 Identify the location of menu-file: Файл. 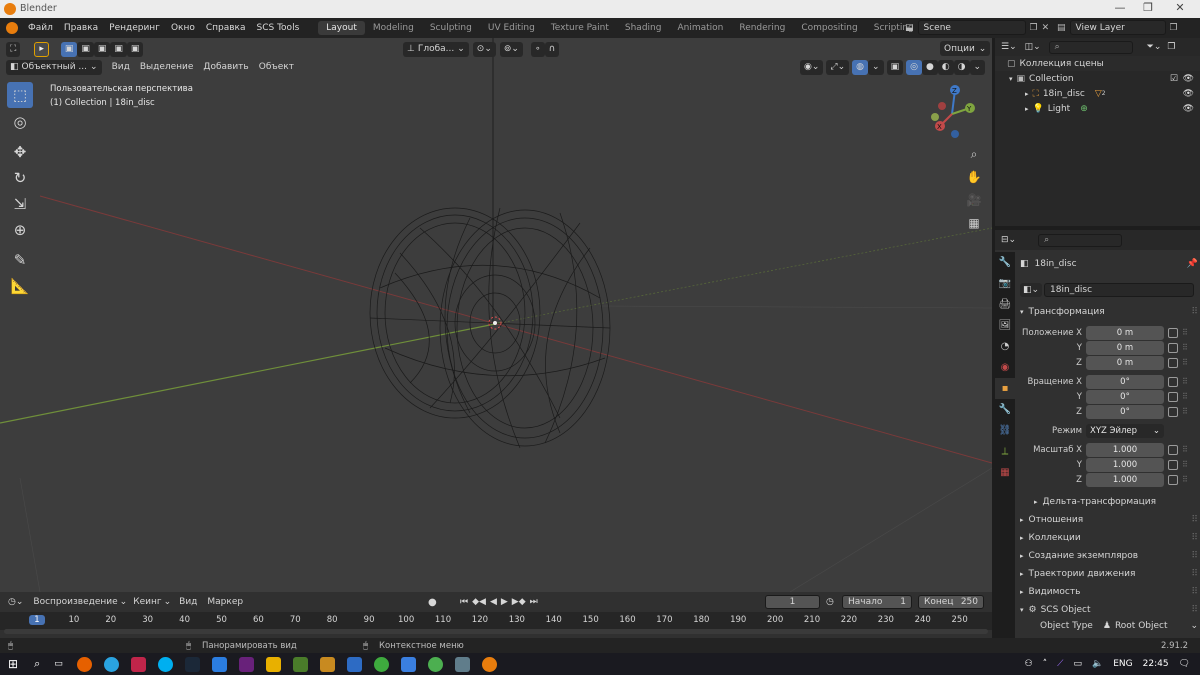
(40, 28).